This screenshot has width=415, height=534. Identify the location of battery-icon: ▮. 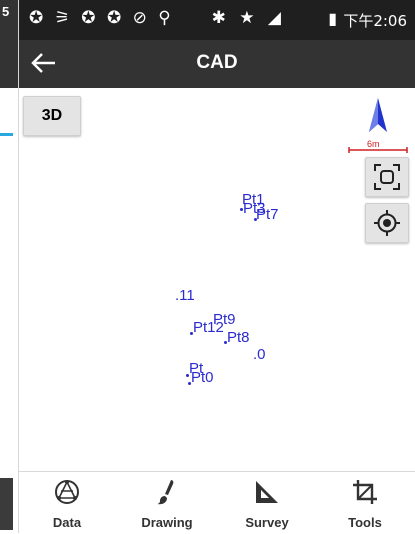
(332, 18).